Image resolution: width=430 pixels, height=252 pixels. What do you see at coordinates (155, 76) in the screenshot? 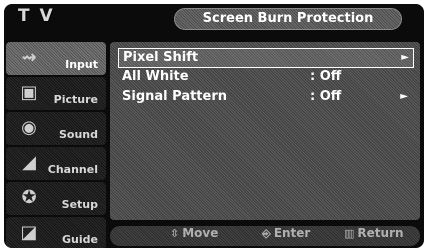
I see `menu-item-label: All White` at bounding box center [155, 76].